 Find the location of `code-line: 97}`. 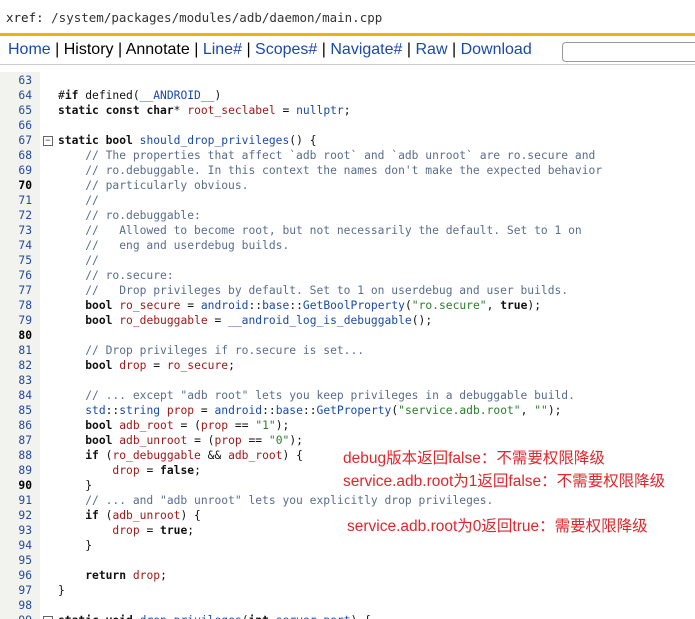

code-line: 97} is located at coordinates (347, 590).